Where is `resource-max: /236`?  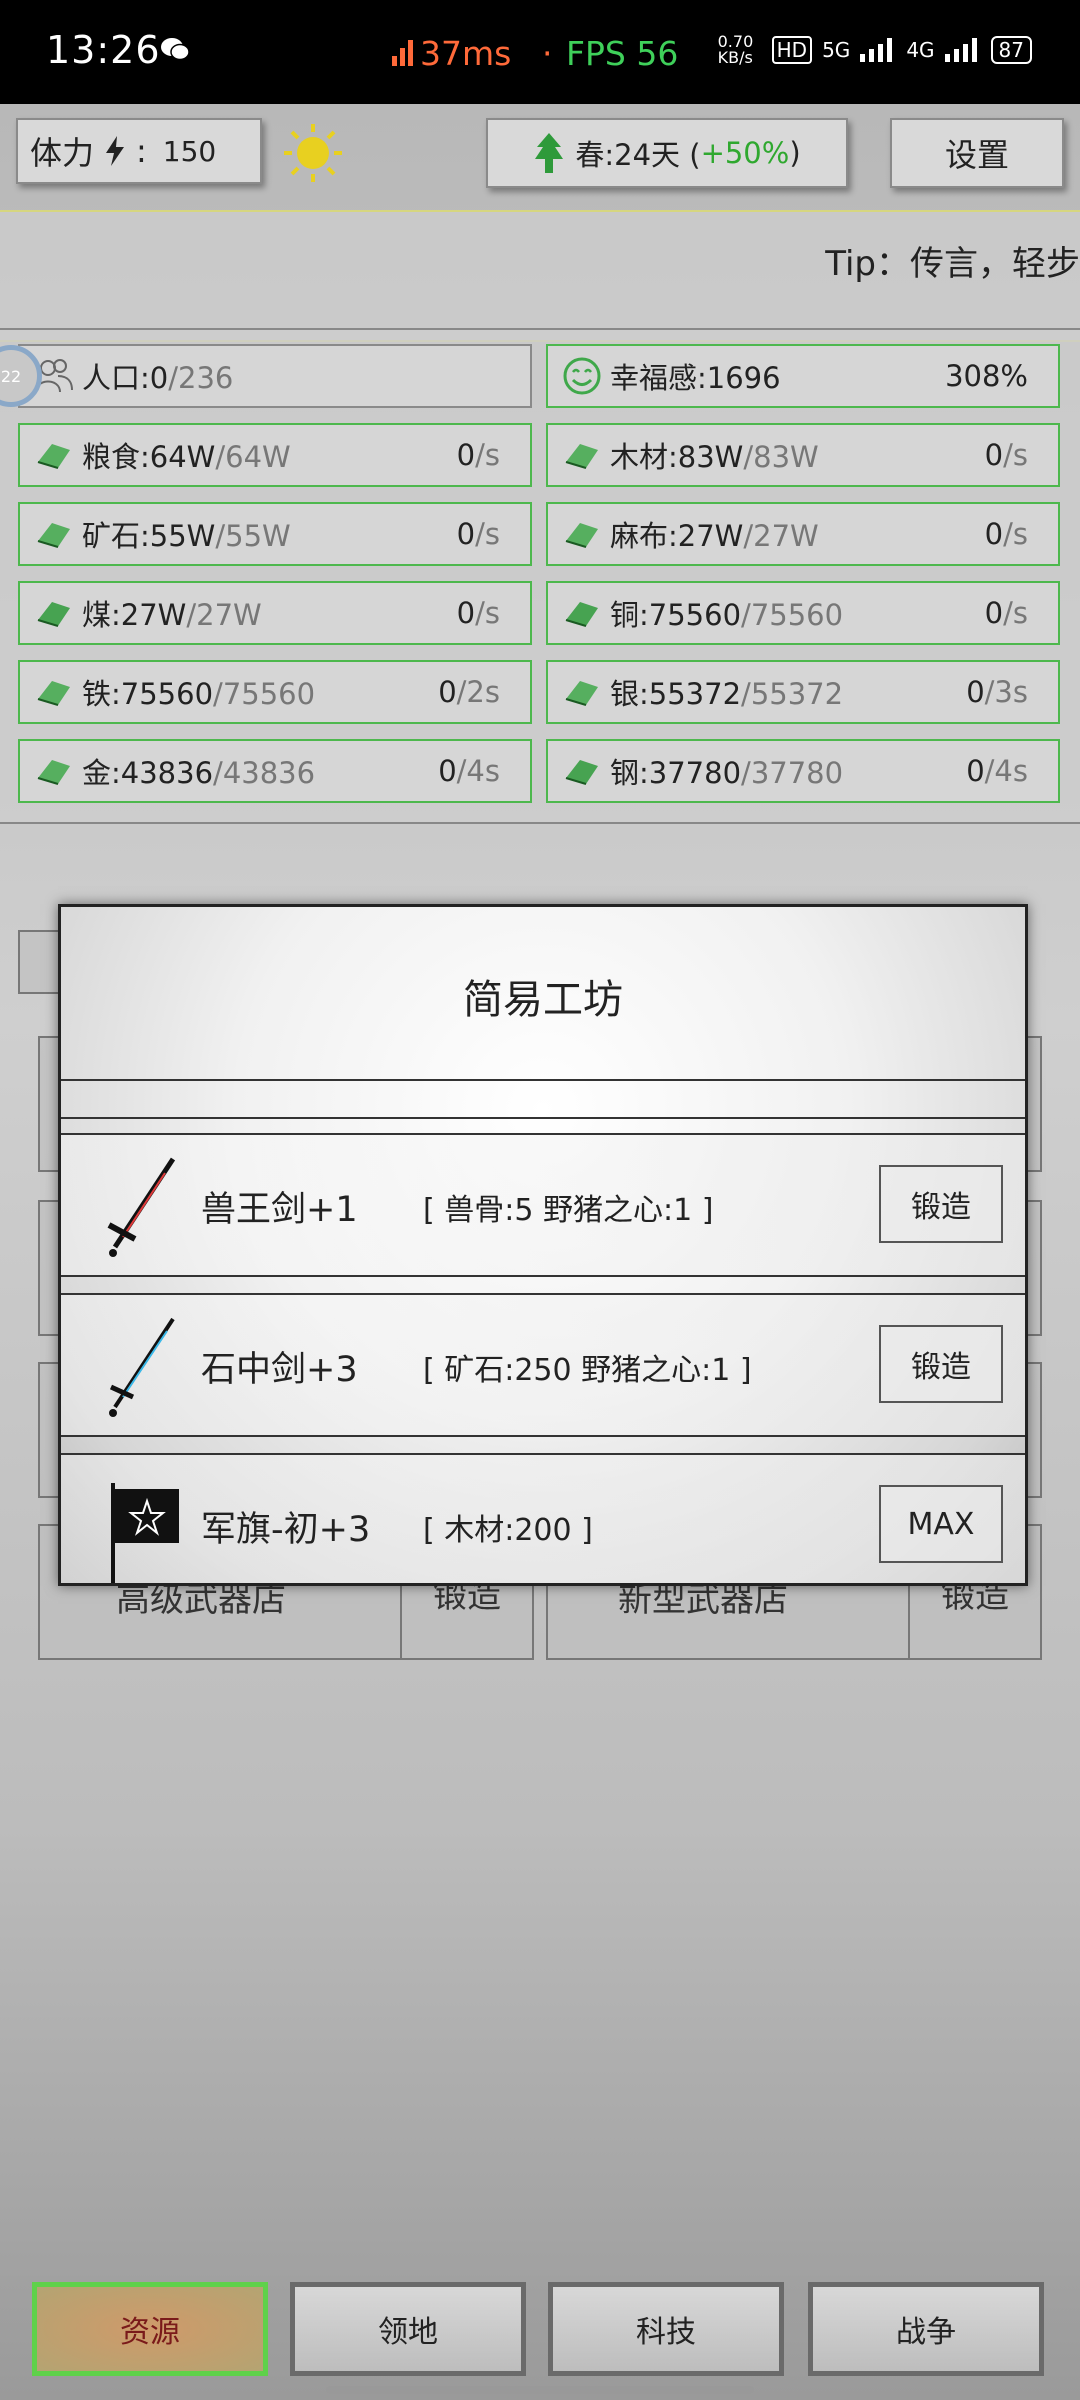
resource-max: /236 is located at coordinates (201, 378).